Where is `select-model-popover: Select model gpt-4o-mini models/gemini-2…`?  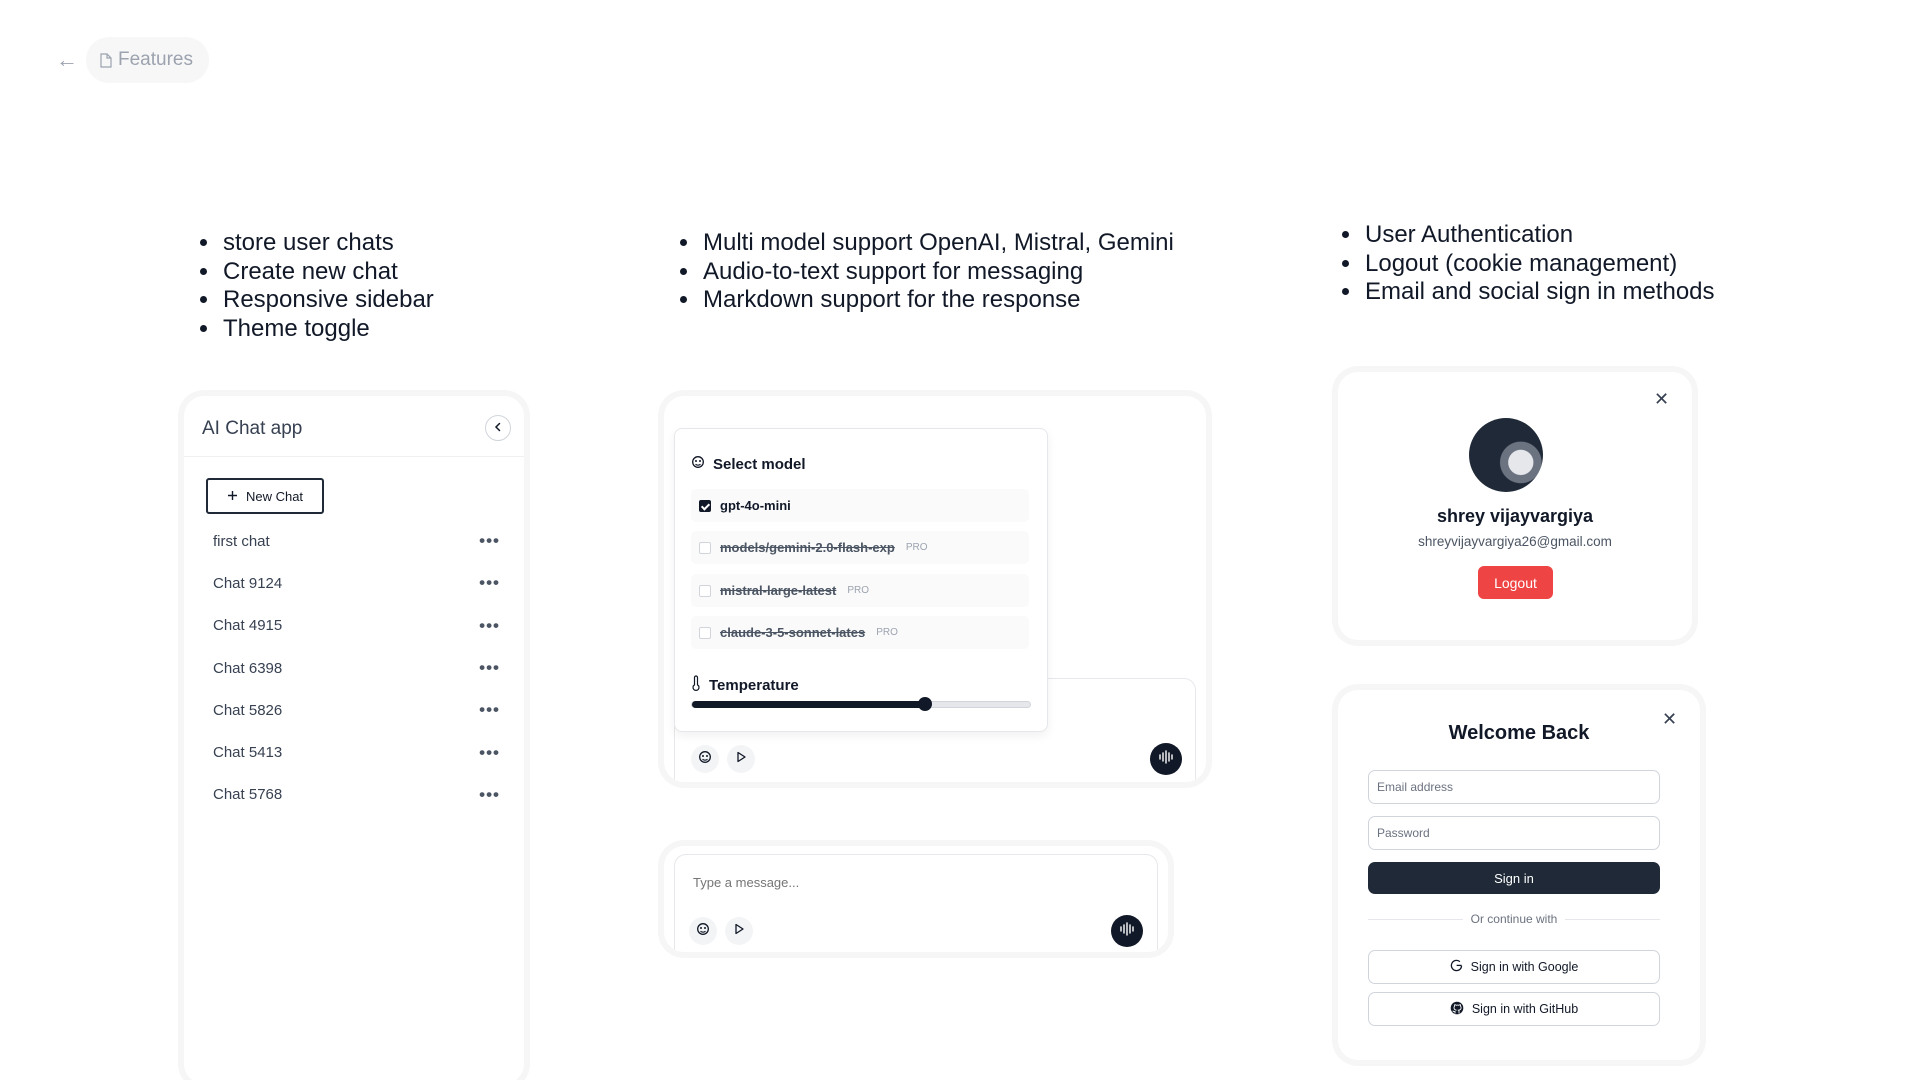
select-model-popover: Select model gpt-4o-mini models/gemini-2… is located at coordinates (861, 580).